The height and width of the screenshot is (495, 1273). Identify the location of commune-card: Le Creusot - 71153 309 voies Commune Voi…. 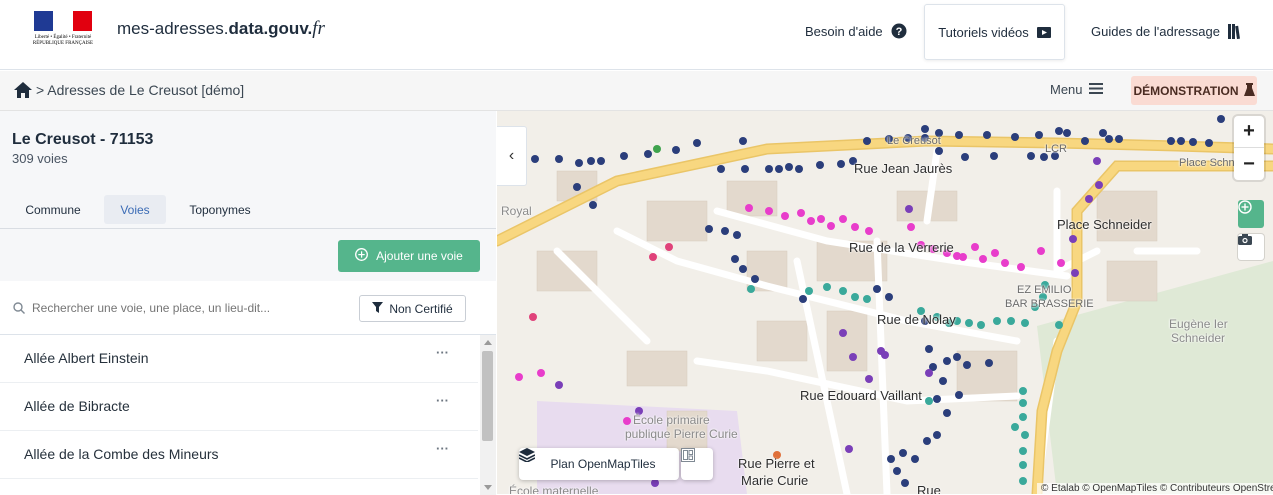
(248, 196).